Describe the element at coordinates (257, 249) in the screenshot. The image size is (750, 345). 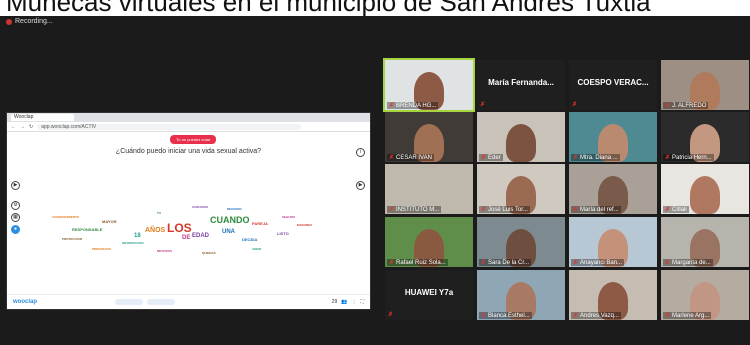
I see `word-cloud-word: AMOR` at that location.